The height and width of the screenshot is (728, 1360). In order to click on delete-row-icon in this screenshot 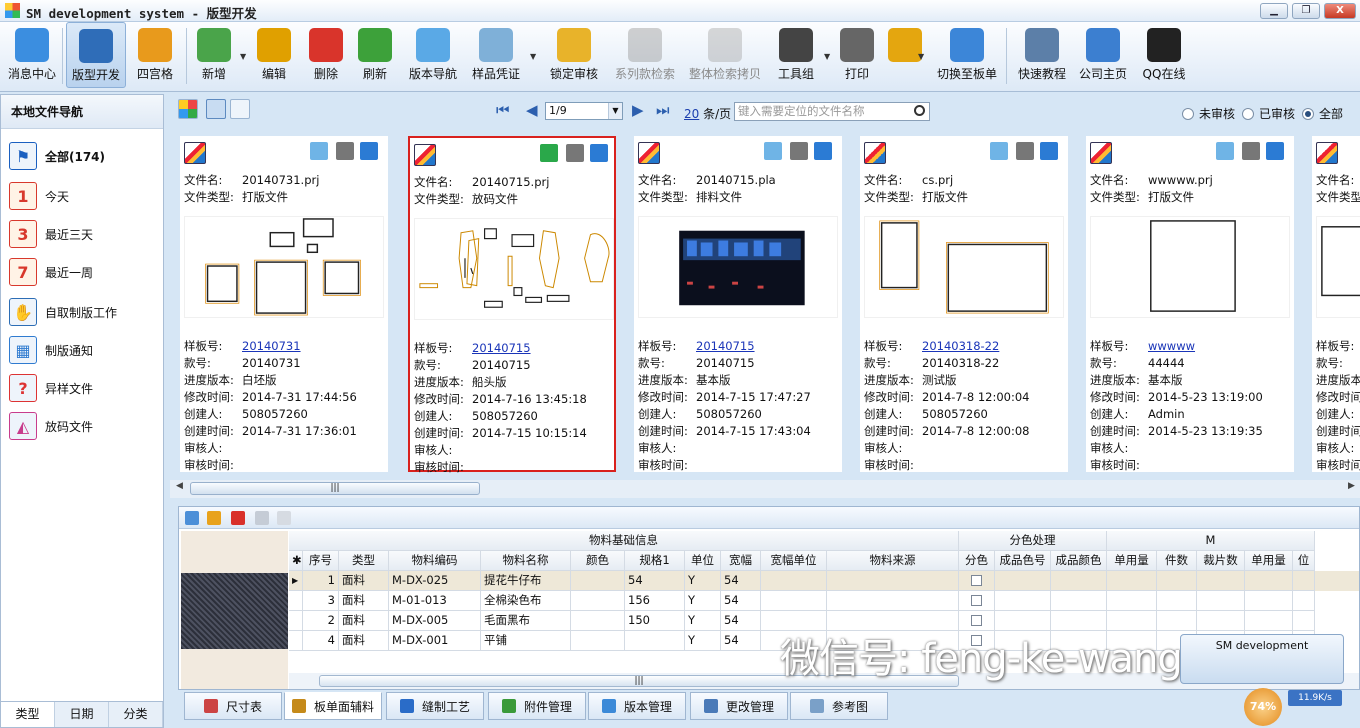, I will do `click(238, 518)`.